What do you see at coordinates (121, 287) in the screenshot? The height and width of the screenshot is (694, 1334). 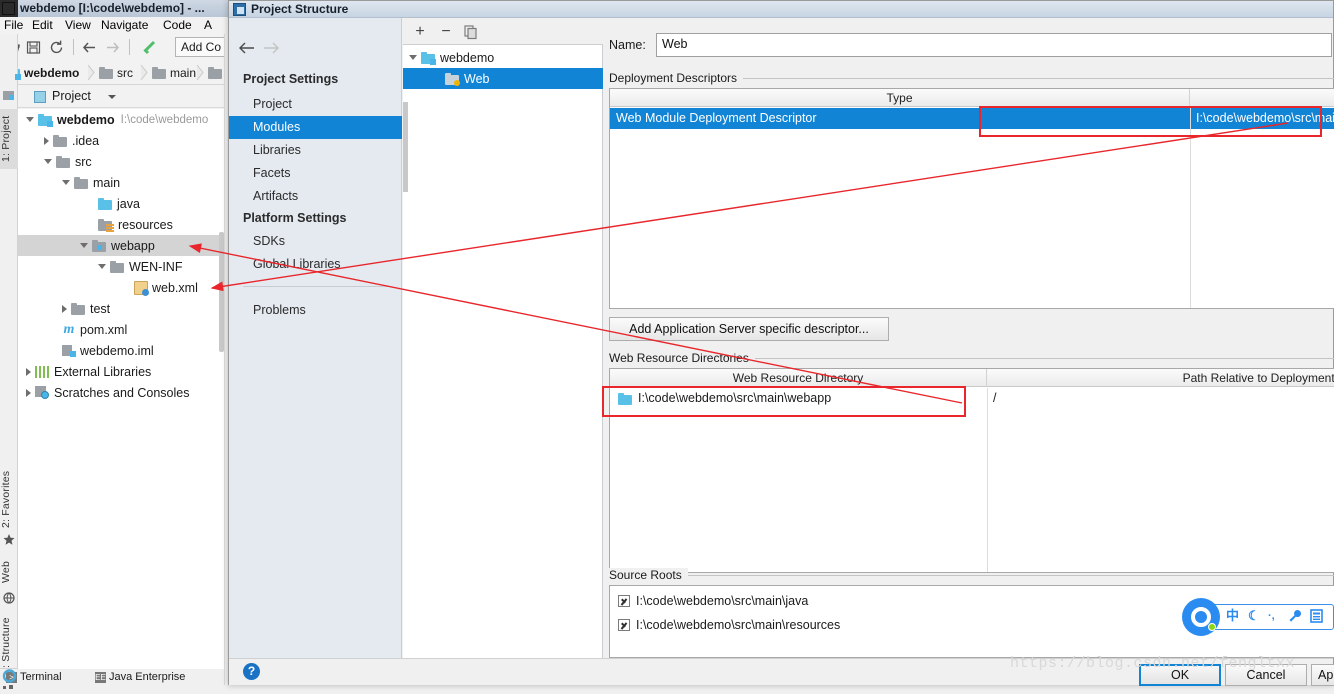 I see `tree-row-web-xml: web.xml` at bounding box center [121, 287].